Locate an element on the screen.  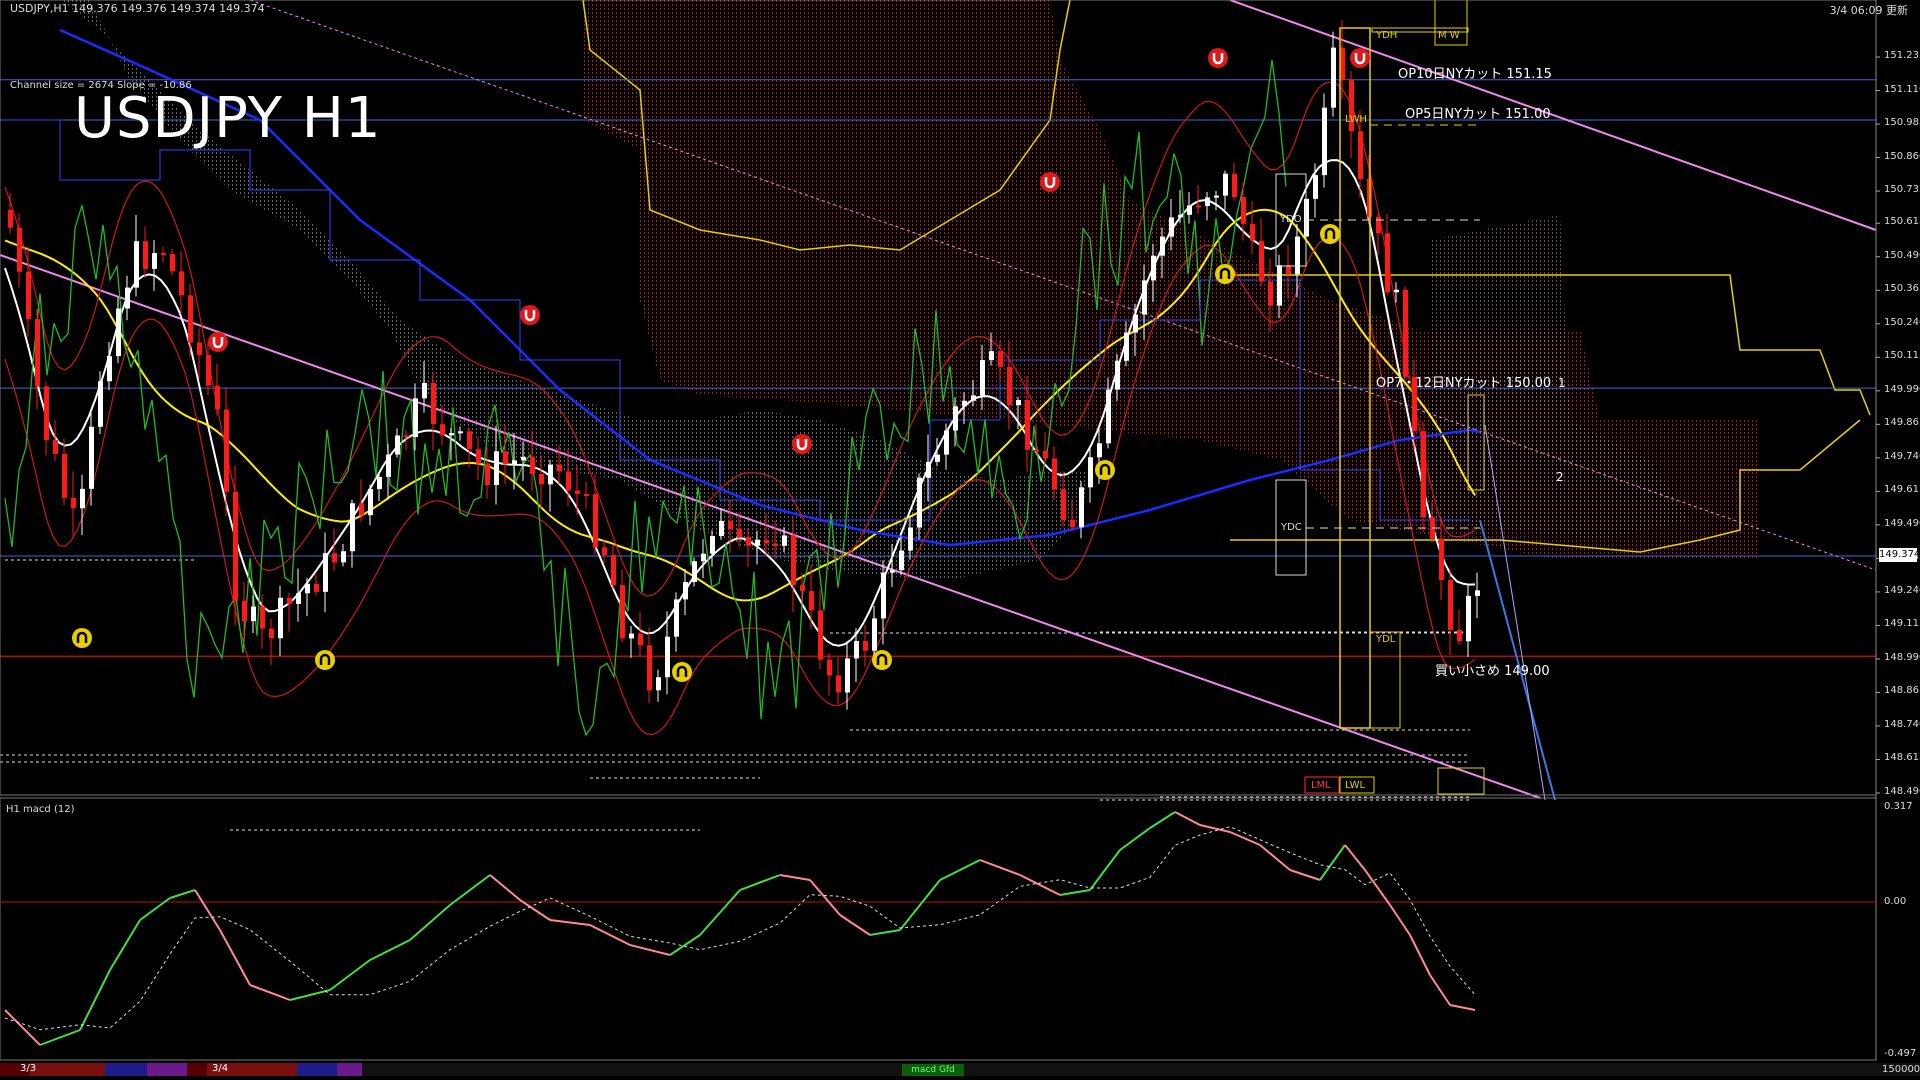
volume-scale-value: 150000 is located at coordinates (1901, 1069).